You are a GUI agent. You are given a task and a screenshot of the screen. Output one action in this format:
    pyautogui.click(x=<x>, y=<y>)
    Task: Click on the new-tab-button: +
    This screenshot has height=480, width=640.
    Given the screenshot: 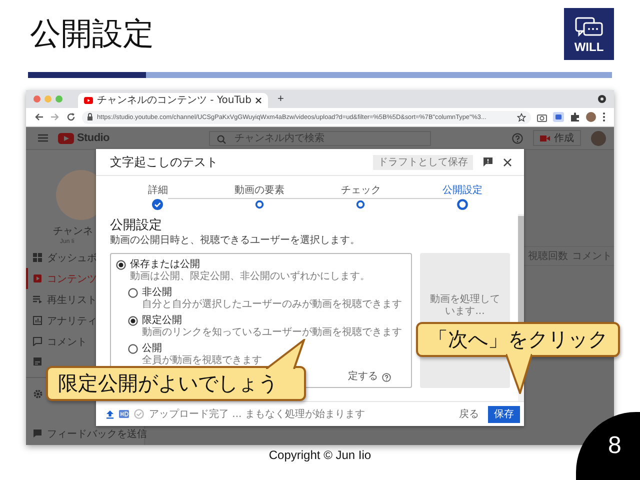 What is the action you would take?
    pyautogui.click(x=280, y=99)
    